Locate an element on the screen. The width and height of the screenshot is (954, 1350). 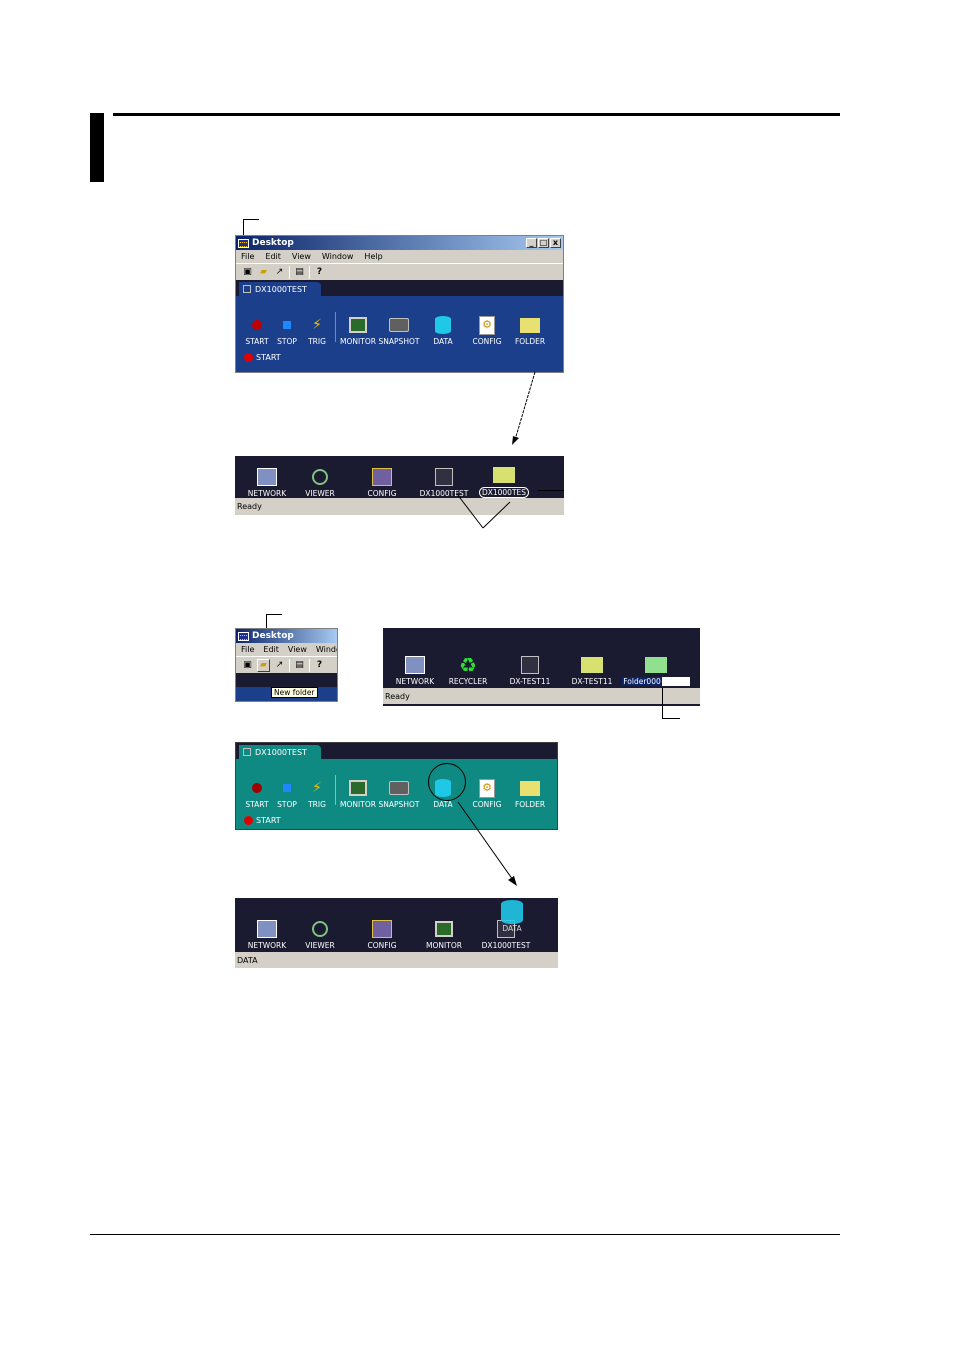
recycler-icon-item: ♻ RECYCLER is located at coordinates (468, 669).